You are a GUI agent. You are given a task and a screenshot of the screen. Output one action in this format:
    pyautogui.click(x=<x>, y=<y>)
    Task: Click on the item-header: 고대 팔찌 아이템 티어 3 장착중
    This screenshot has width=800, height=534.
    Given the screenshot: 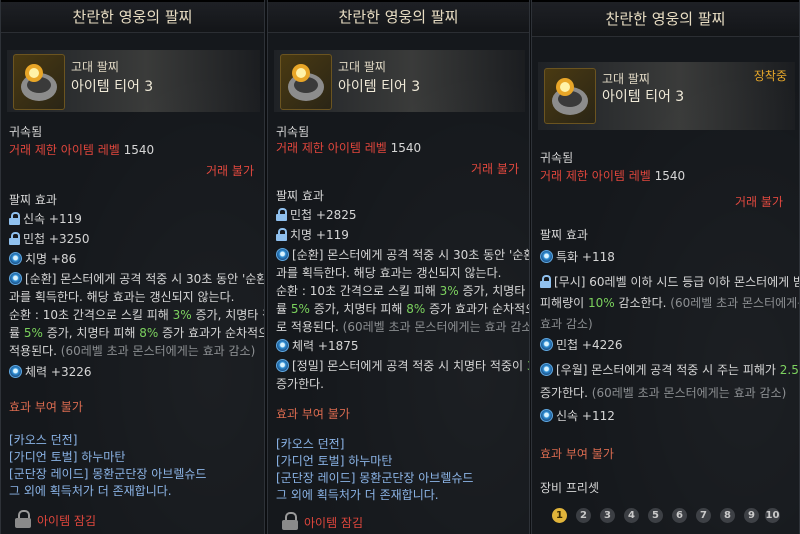 What is the action you would take?
    pyautogui.click(x=666, y=96)
    